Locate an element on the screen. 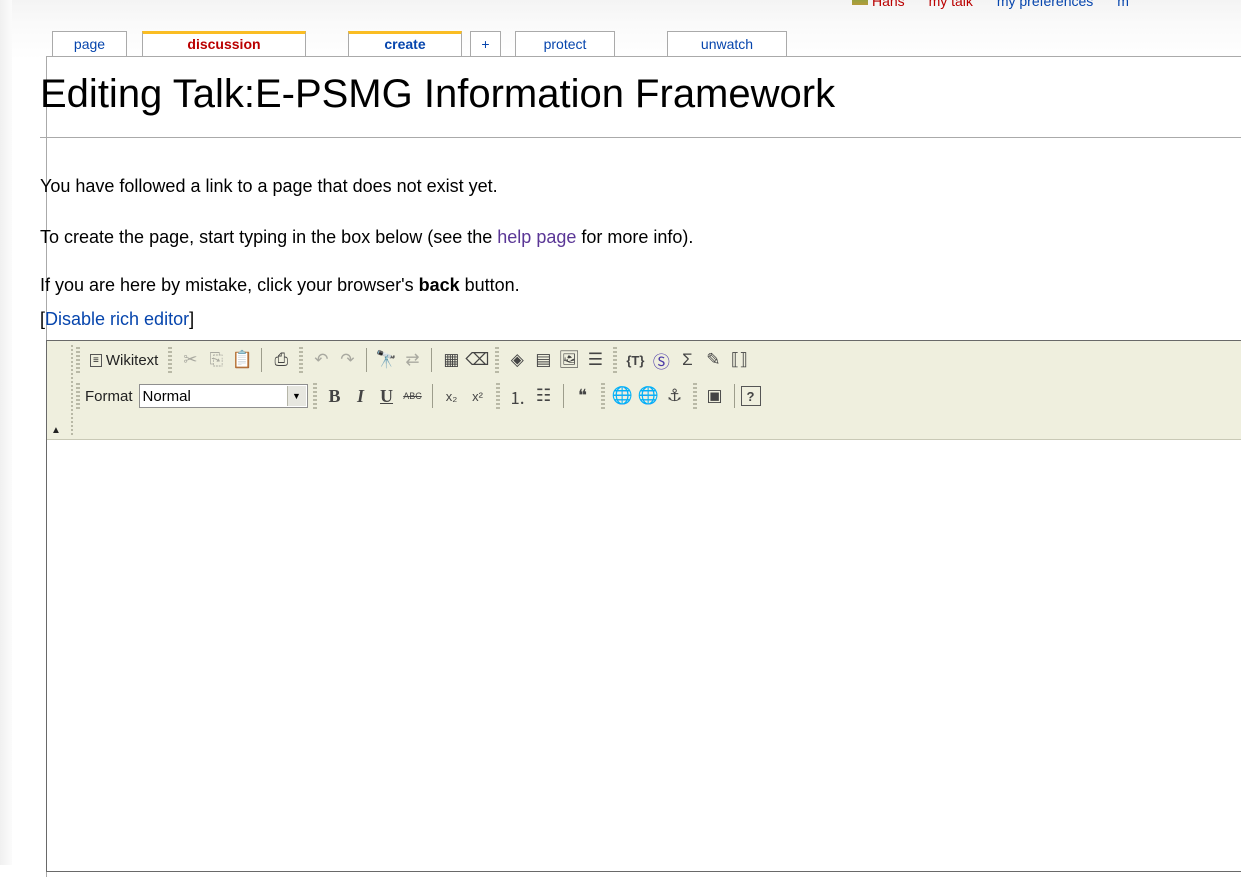 The height and width of the screenshot is (877, 1241). wikitext-icon: ≡ is located at coordinates (96, 360).